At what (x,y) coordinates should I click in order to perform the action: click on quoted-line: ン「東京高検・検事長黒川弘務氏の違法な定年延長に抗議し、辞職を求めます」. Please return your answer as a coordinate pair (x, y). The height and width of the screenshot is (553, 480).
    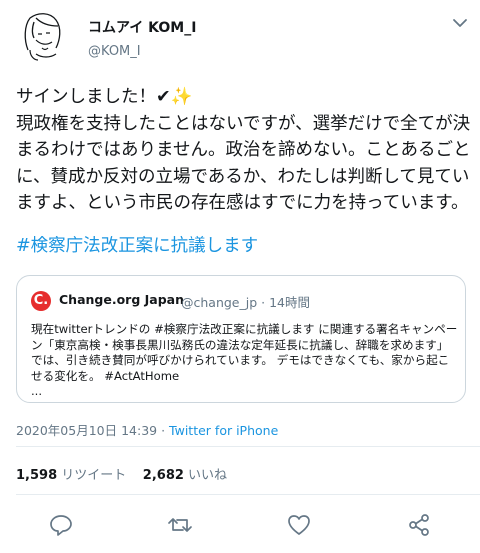
    Looking at the image, I should click on (240, 344).